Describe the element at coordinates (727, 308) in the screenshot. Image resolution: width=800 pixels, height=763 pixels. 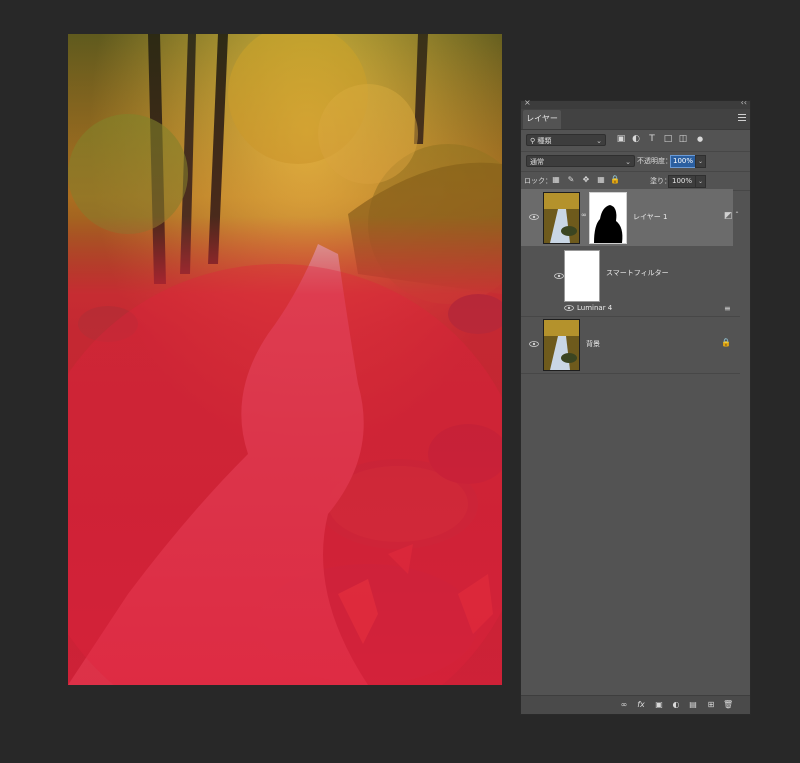
I see `filter-options-icon: ≡` at that location.